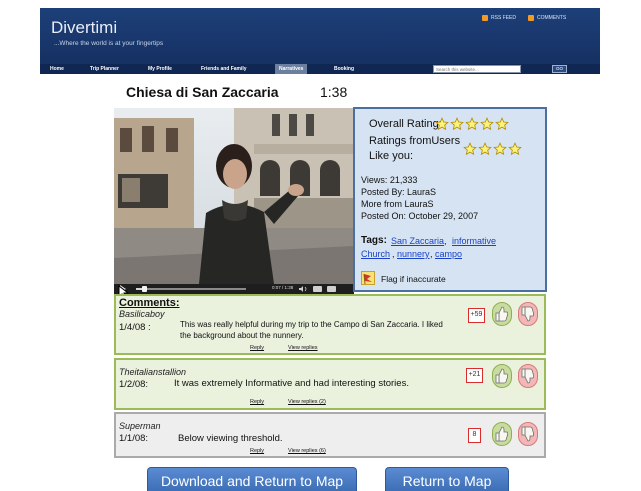 This screenshot has height=491, width=641. What do you see at coordinates (57, 69) in the screenshot?
I see `nav-home: Home` at bounding box center [57, 69].